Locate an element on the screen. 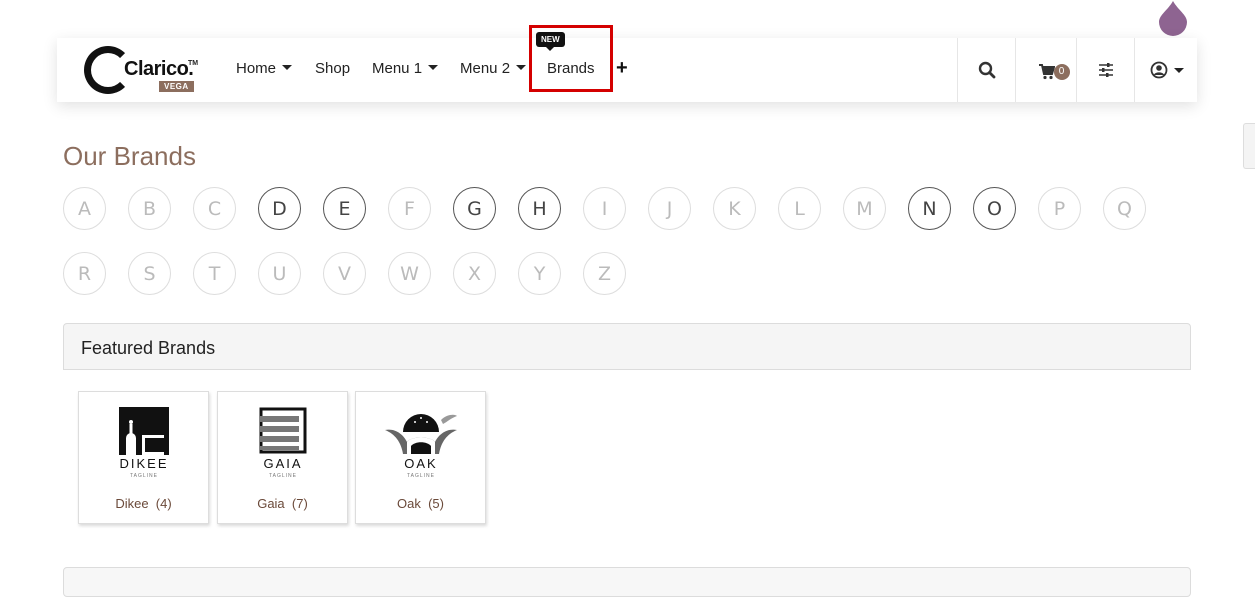 The image size is (1255, 597). gaia-logo-text: GAIA is located at coordinates (282, 463).